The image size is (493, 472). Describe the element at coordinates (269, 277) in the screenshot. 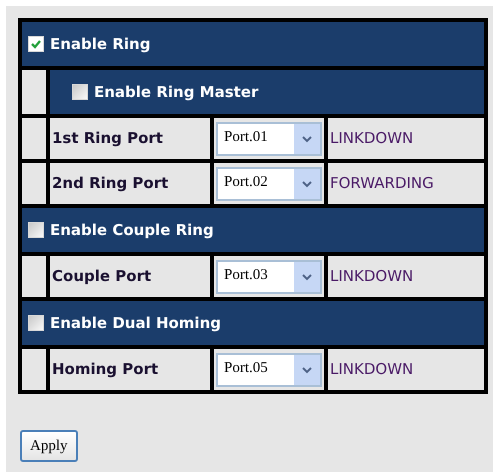

I see `port-select: Port.03` at that location.